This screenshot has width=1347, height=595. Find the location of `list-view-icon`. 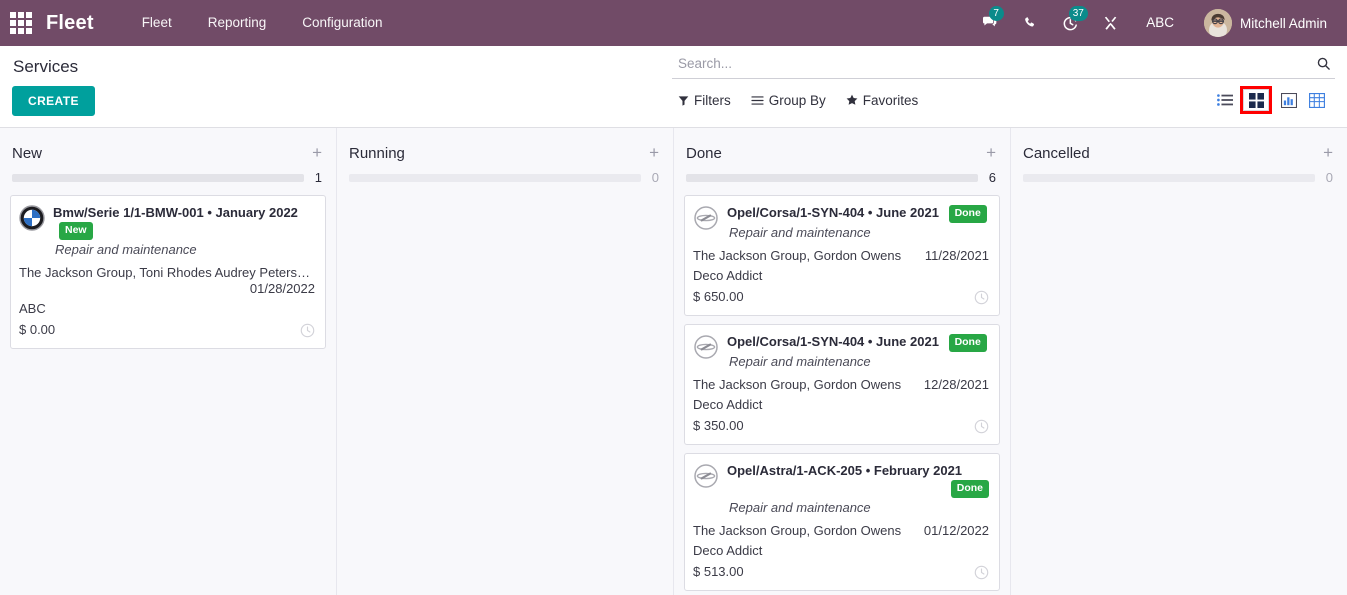

list-view-icon is located at coordinates (1225, 100).